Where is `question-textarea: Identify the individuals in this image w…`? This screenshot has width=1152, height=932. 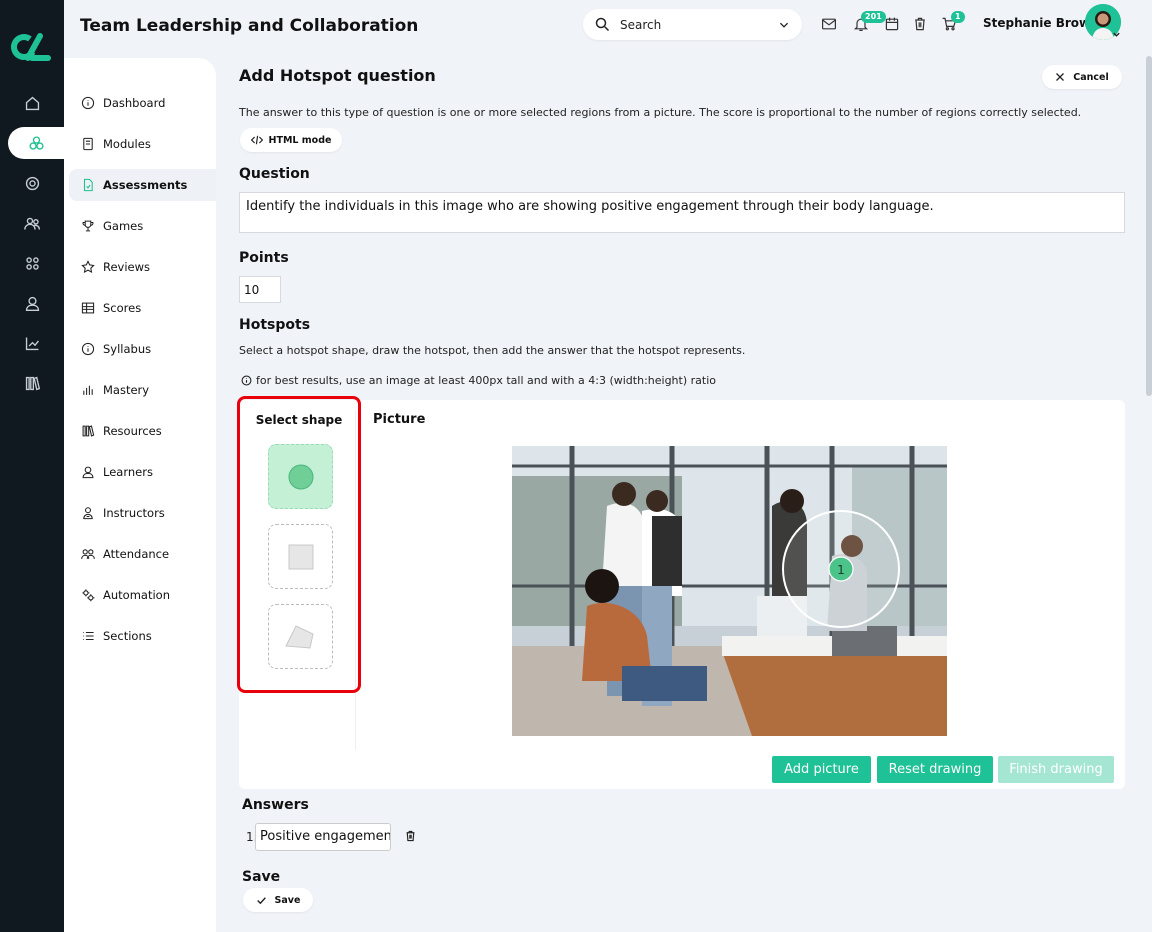 question-textarea: Identify the individuals in this image w… is located at coordinates (682, 212).